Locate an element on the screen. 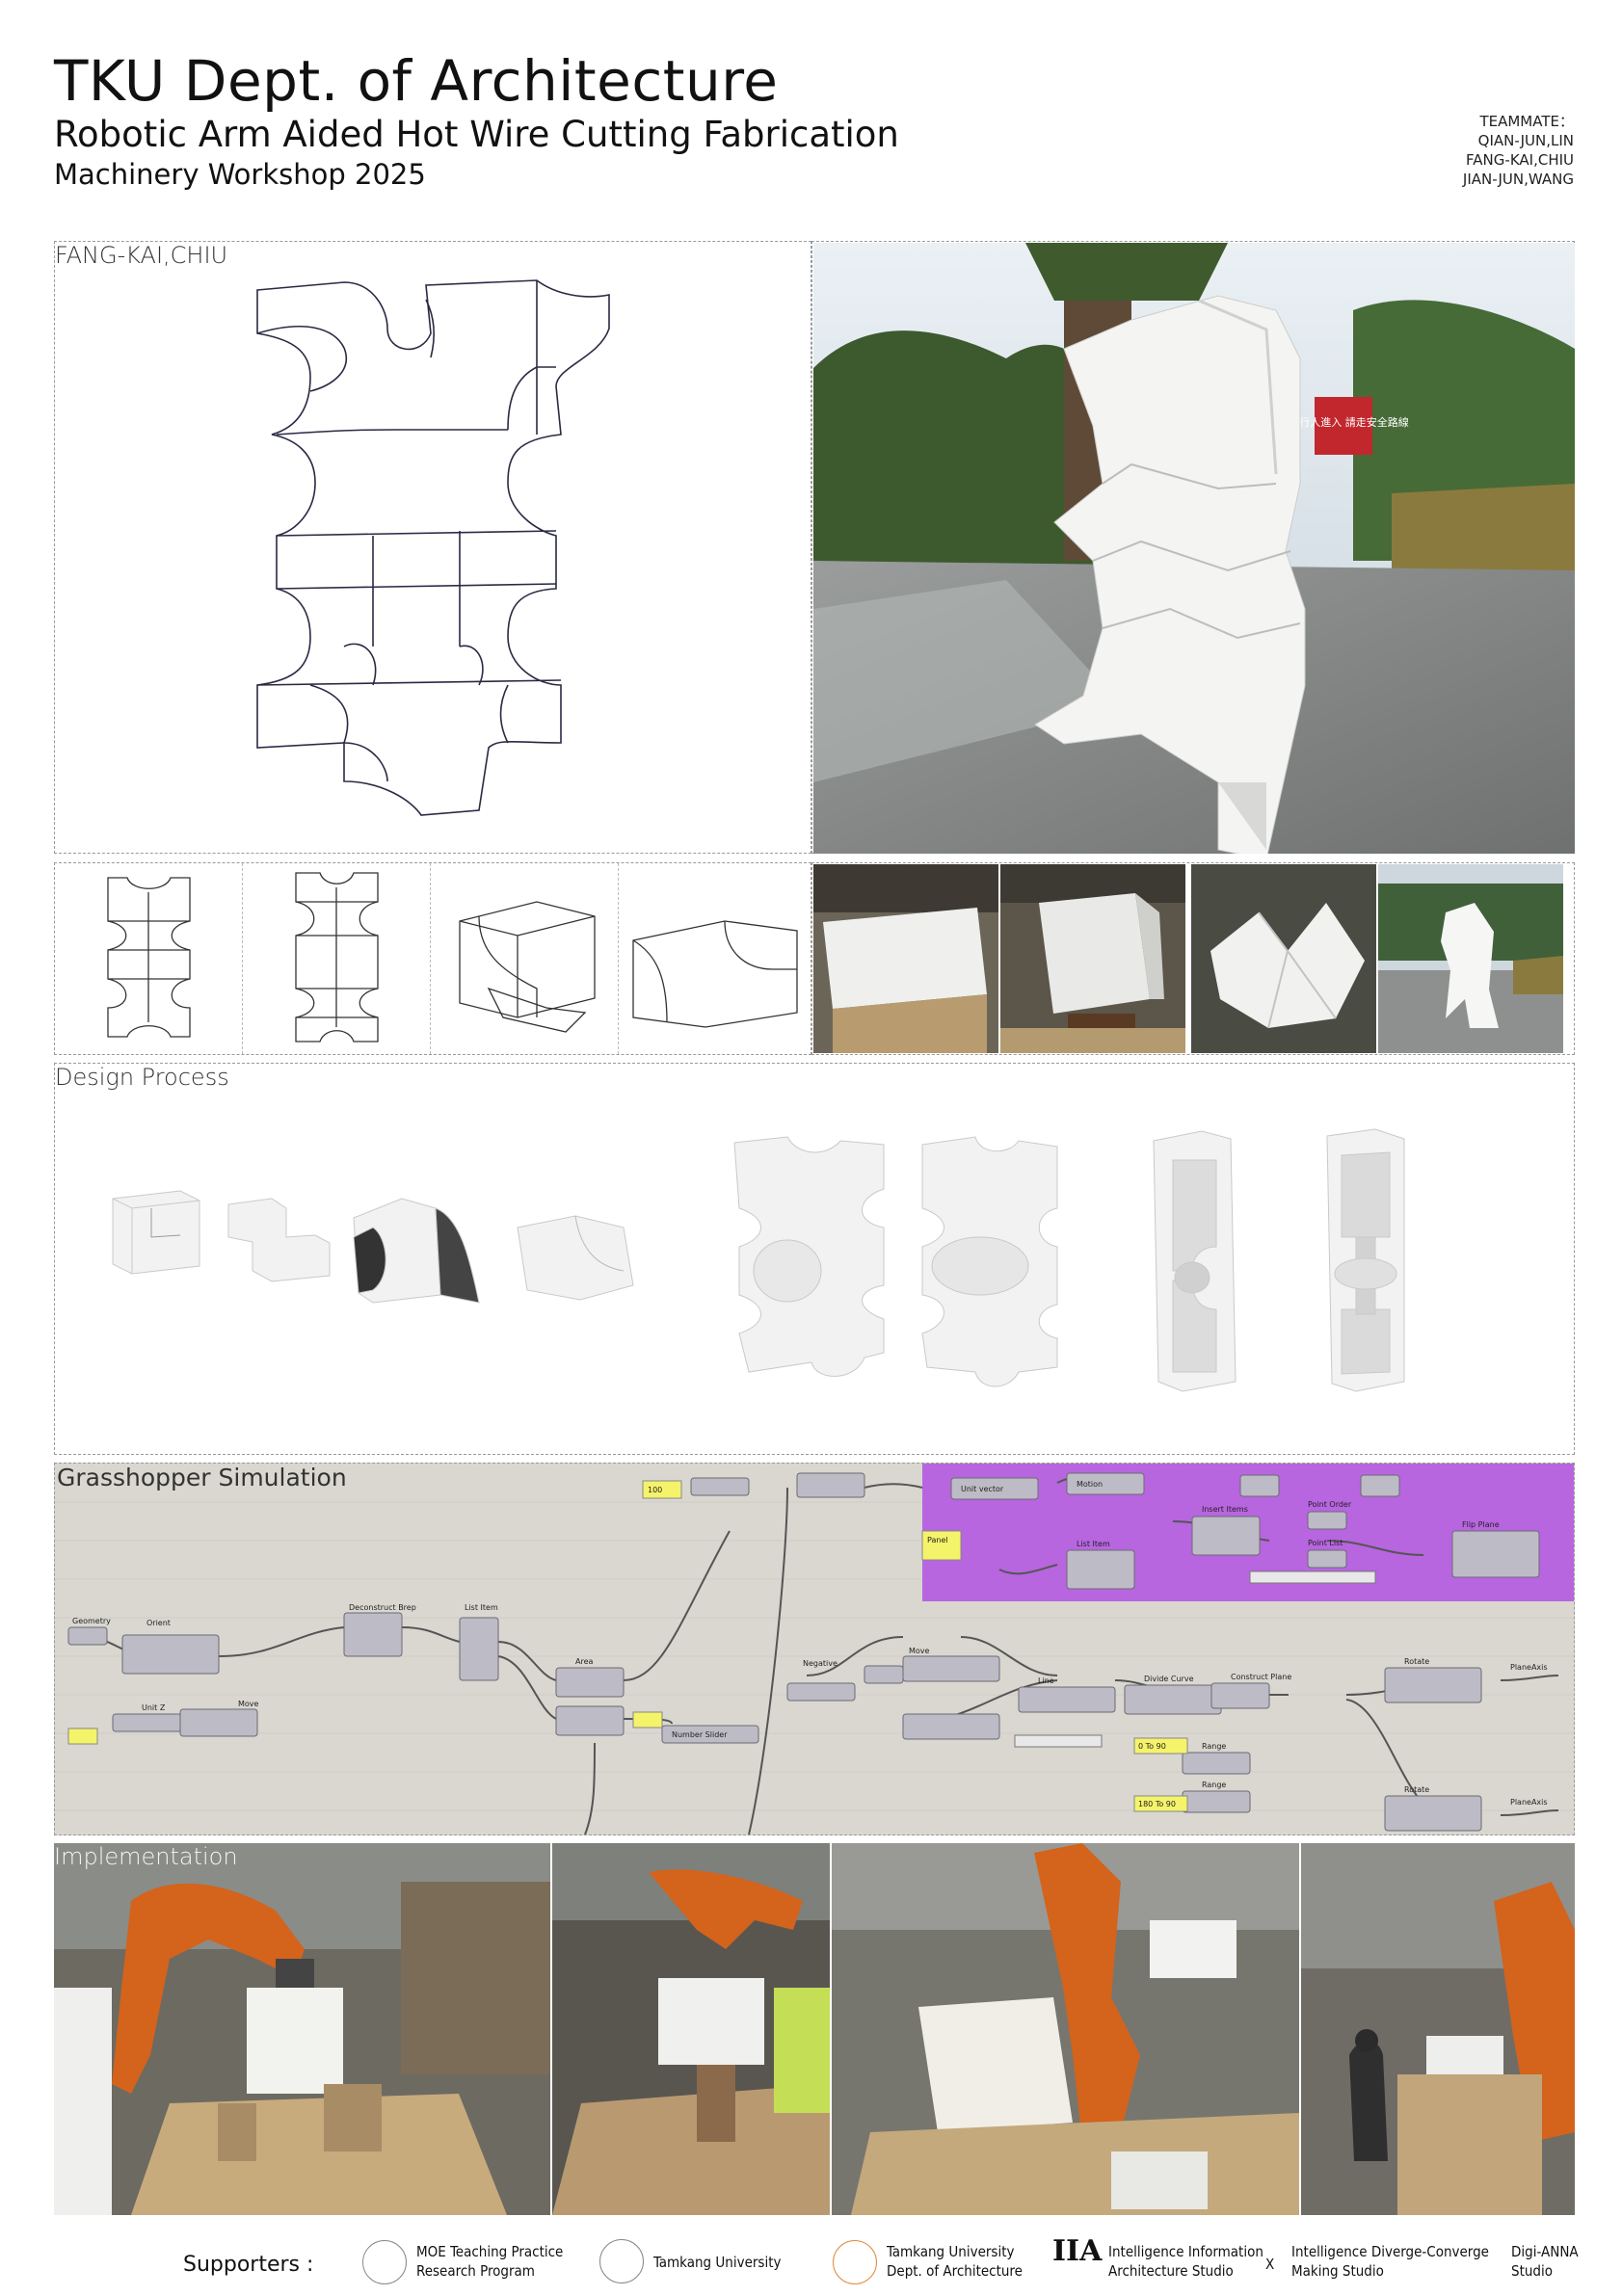  sculpture-photo-panel: 禁止行人進入 請走安全路線 is located at coordinates (1193, 548).